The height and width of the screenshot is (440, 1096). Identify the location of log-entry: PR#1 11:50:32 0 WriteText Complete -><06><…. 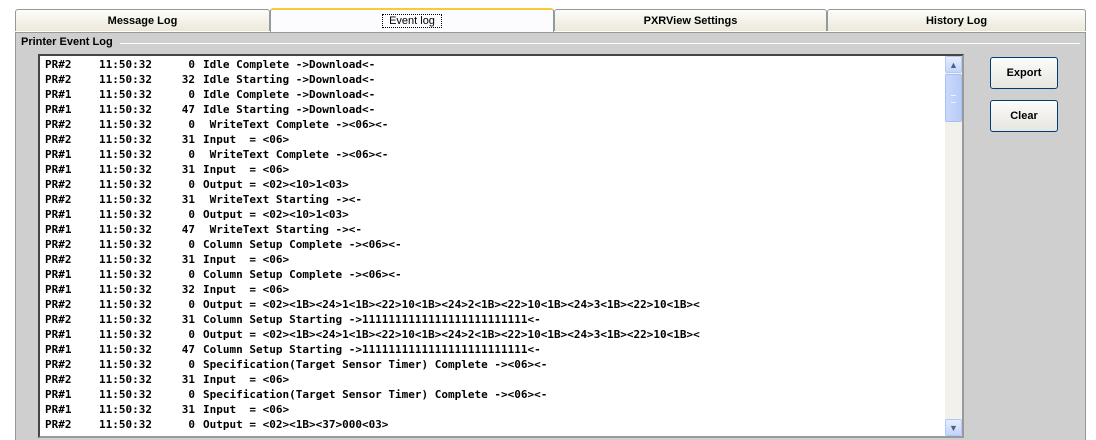
(492, 155).